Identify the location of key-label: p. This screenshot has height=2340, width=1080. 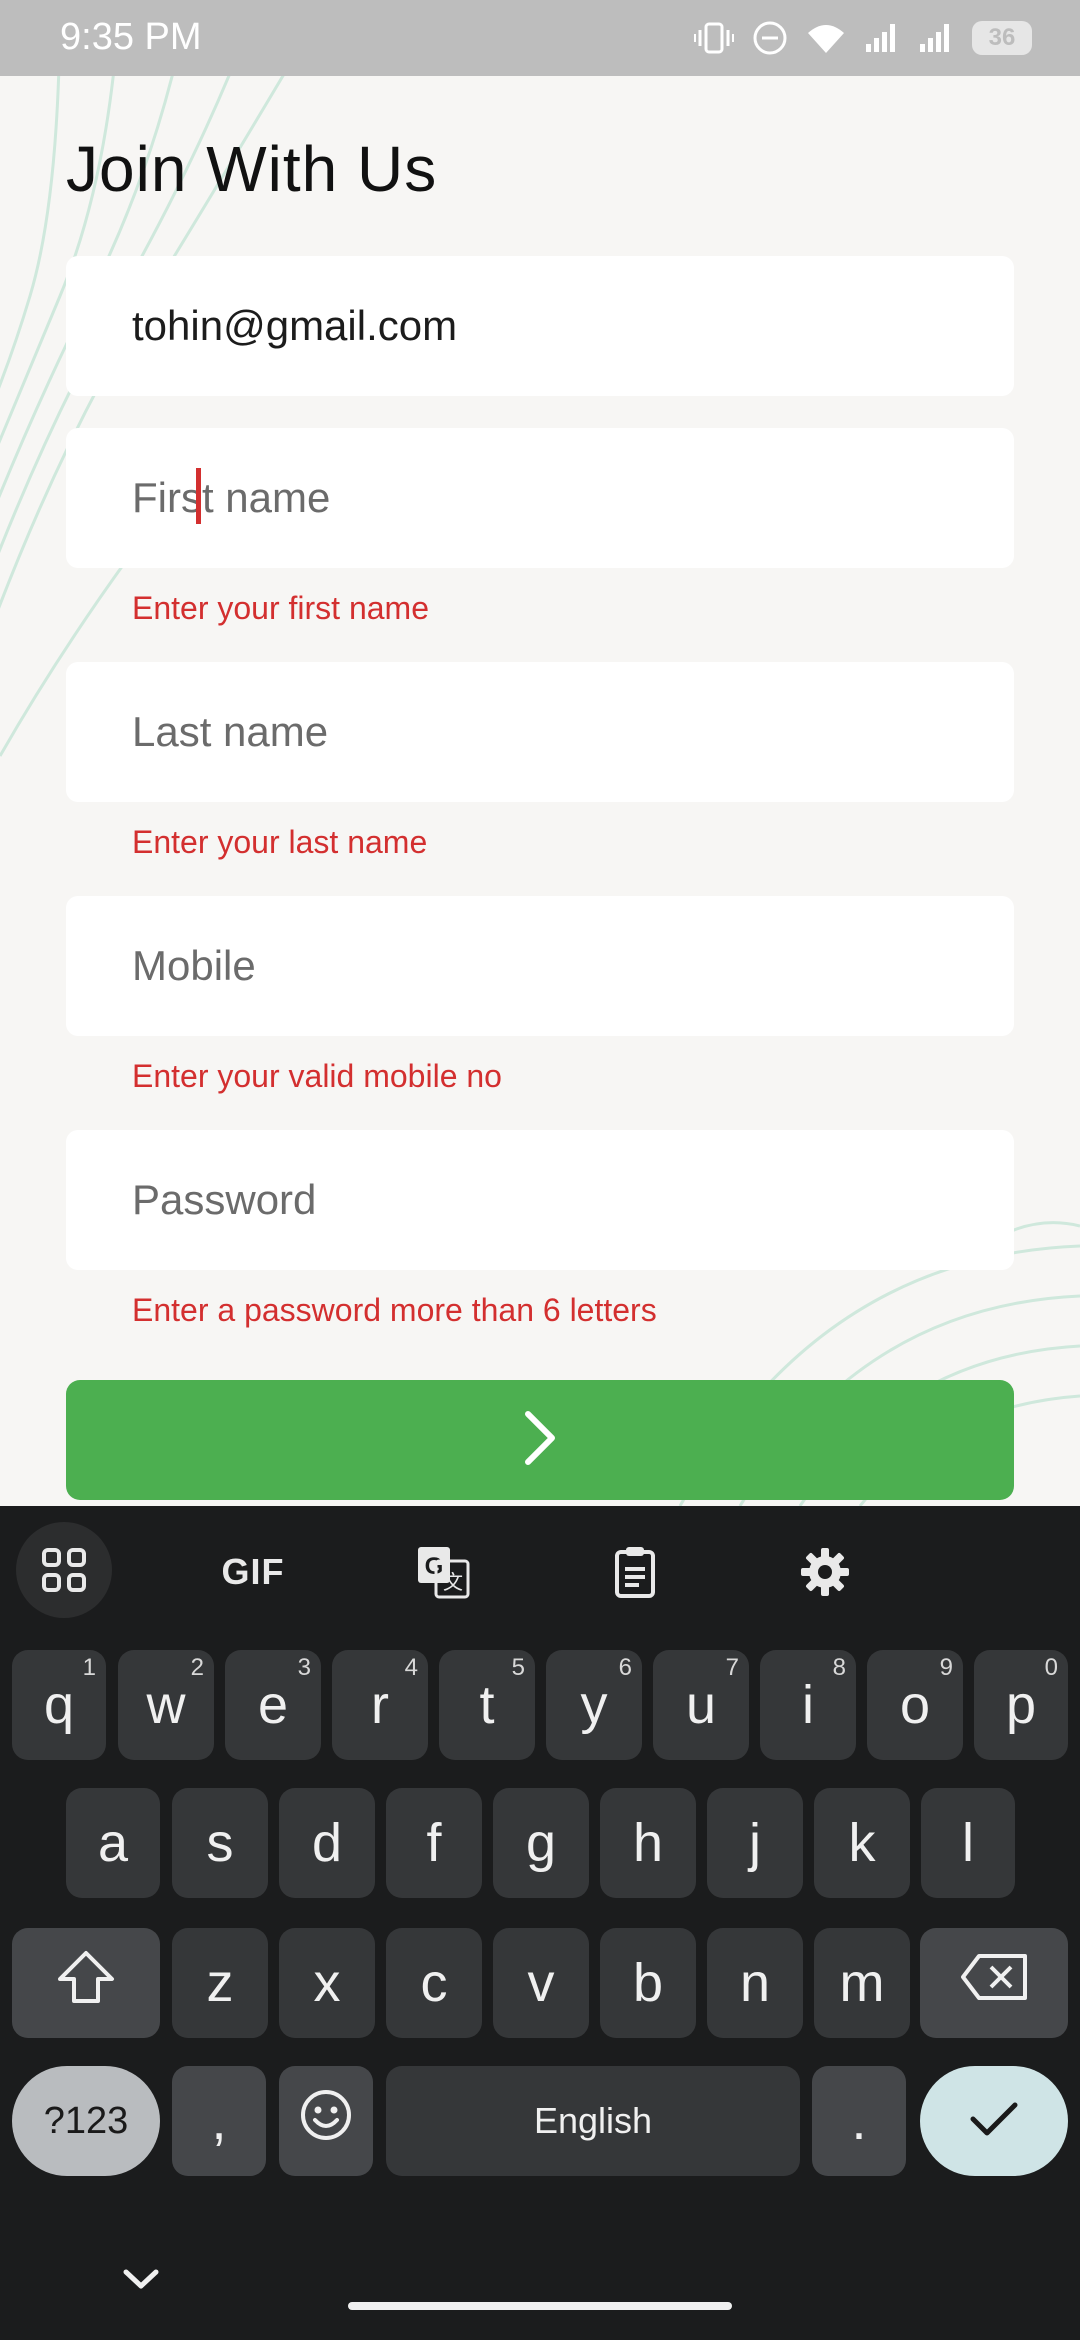
(1021, 1705).